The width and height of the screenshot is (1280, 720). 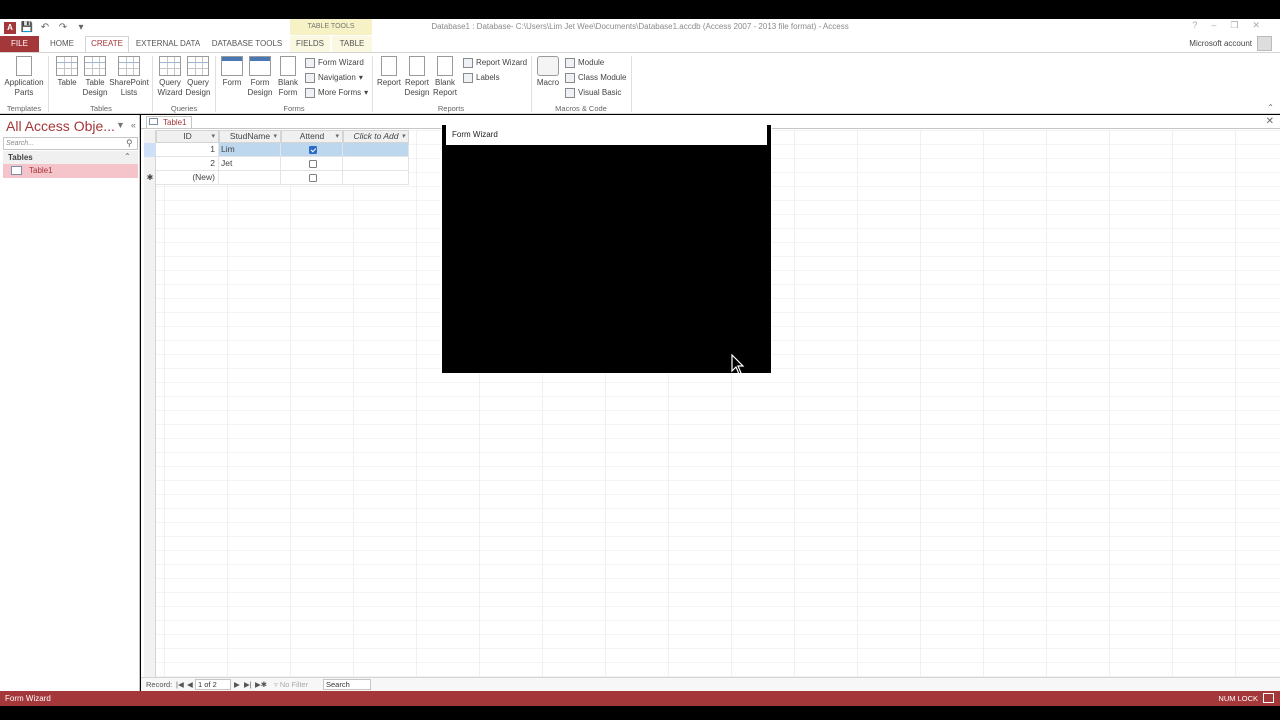 I want to click on cell-studname: Jet, so click(x=250, y=164).